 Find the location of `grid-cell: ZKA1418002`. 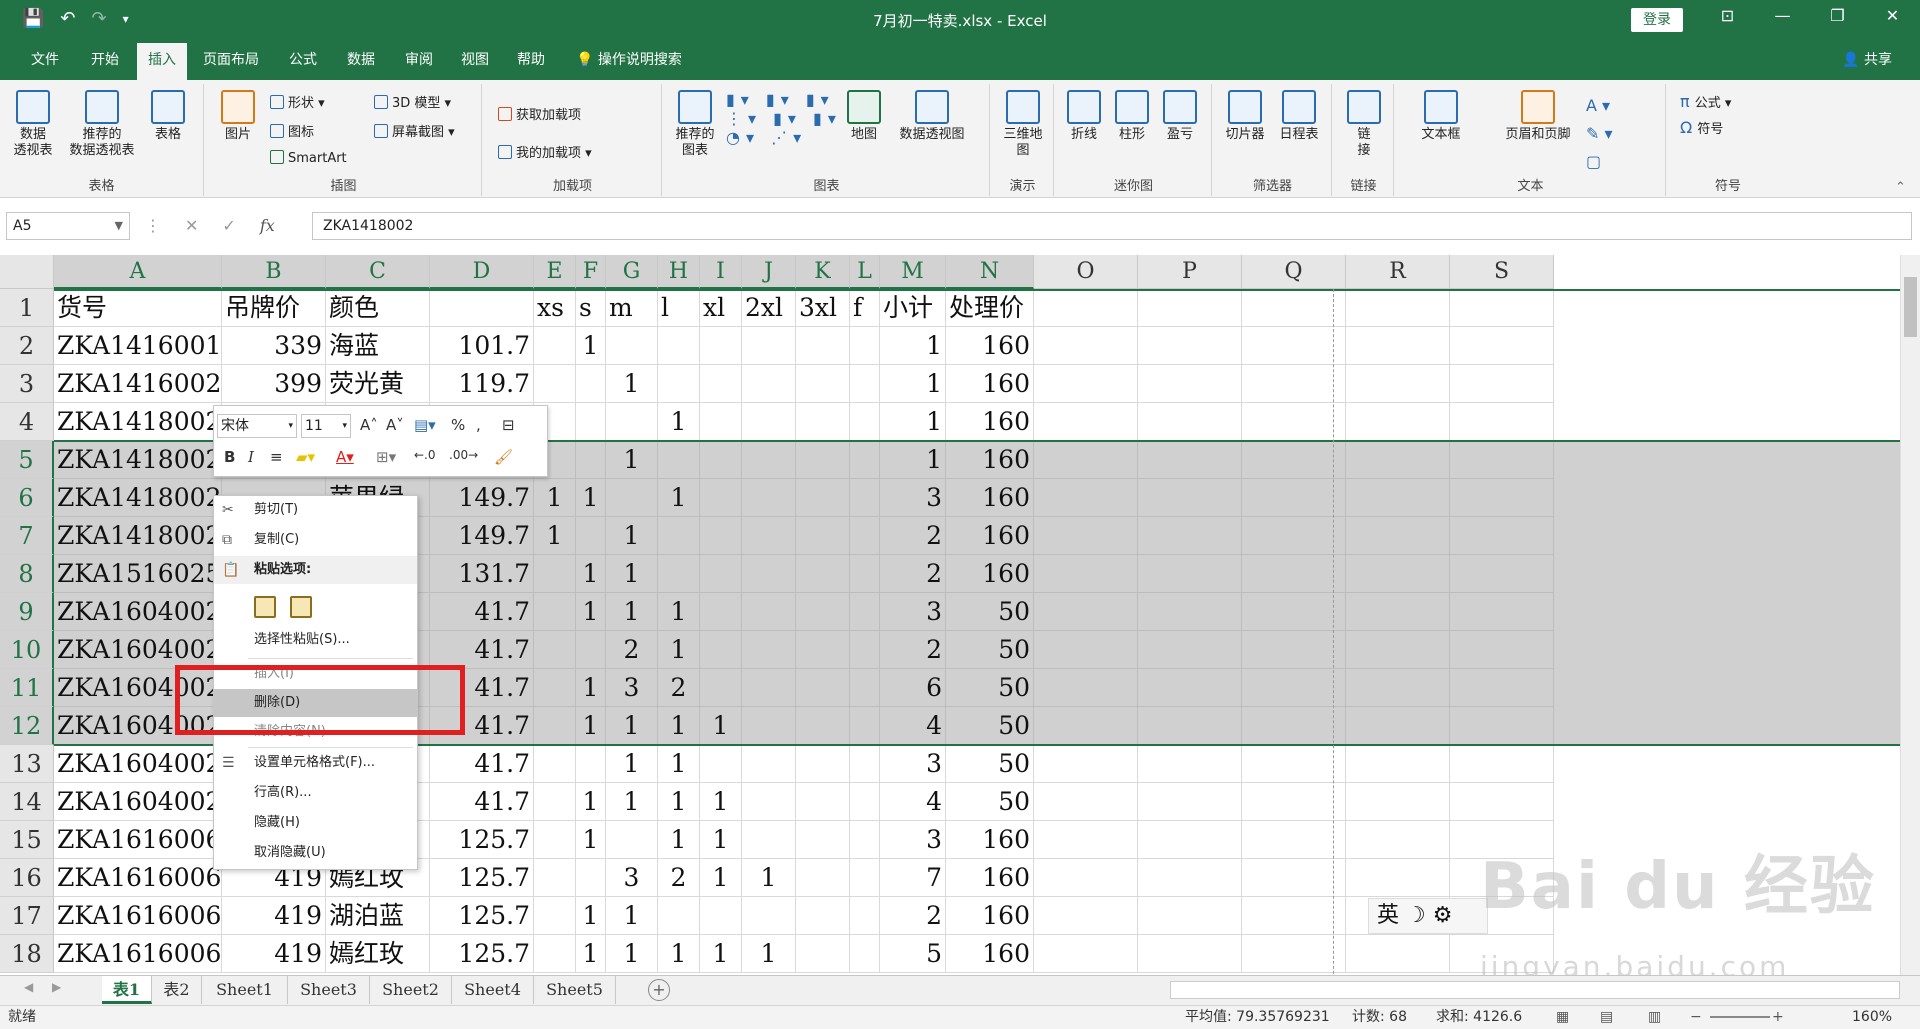

grid-cell: ZKA1418002 is located at coordinates (138, 422).